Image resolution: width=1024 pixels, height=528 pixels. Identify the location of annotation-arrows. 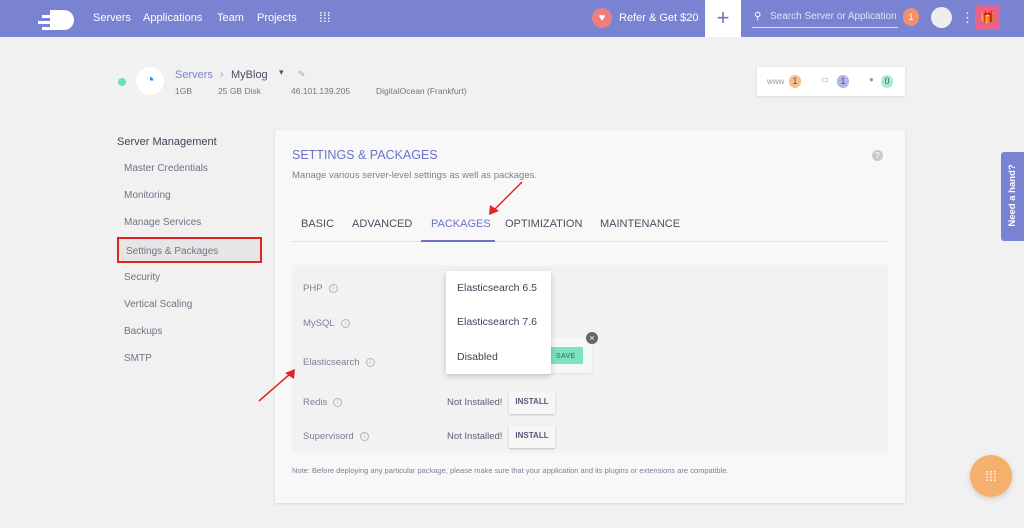
(390, 291).